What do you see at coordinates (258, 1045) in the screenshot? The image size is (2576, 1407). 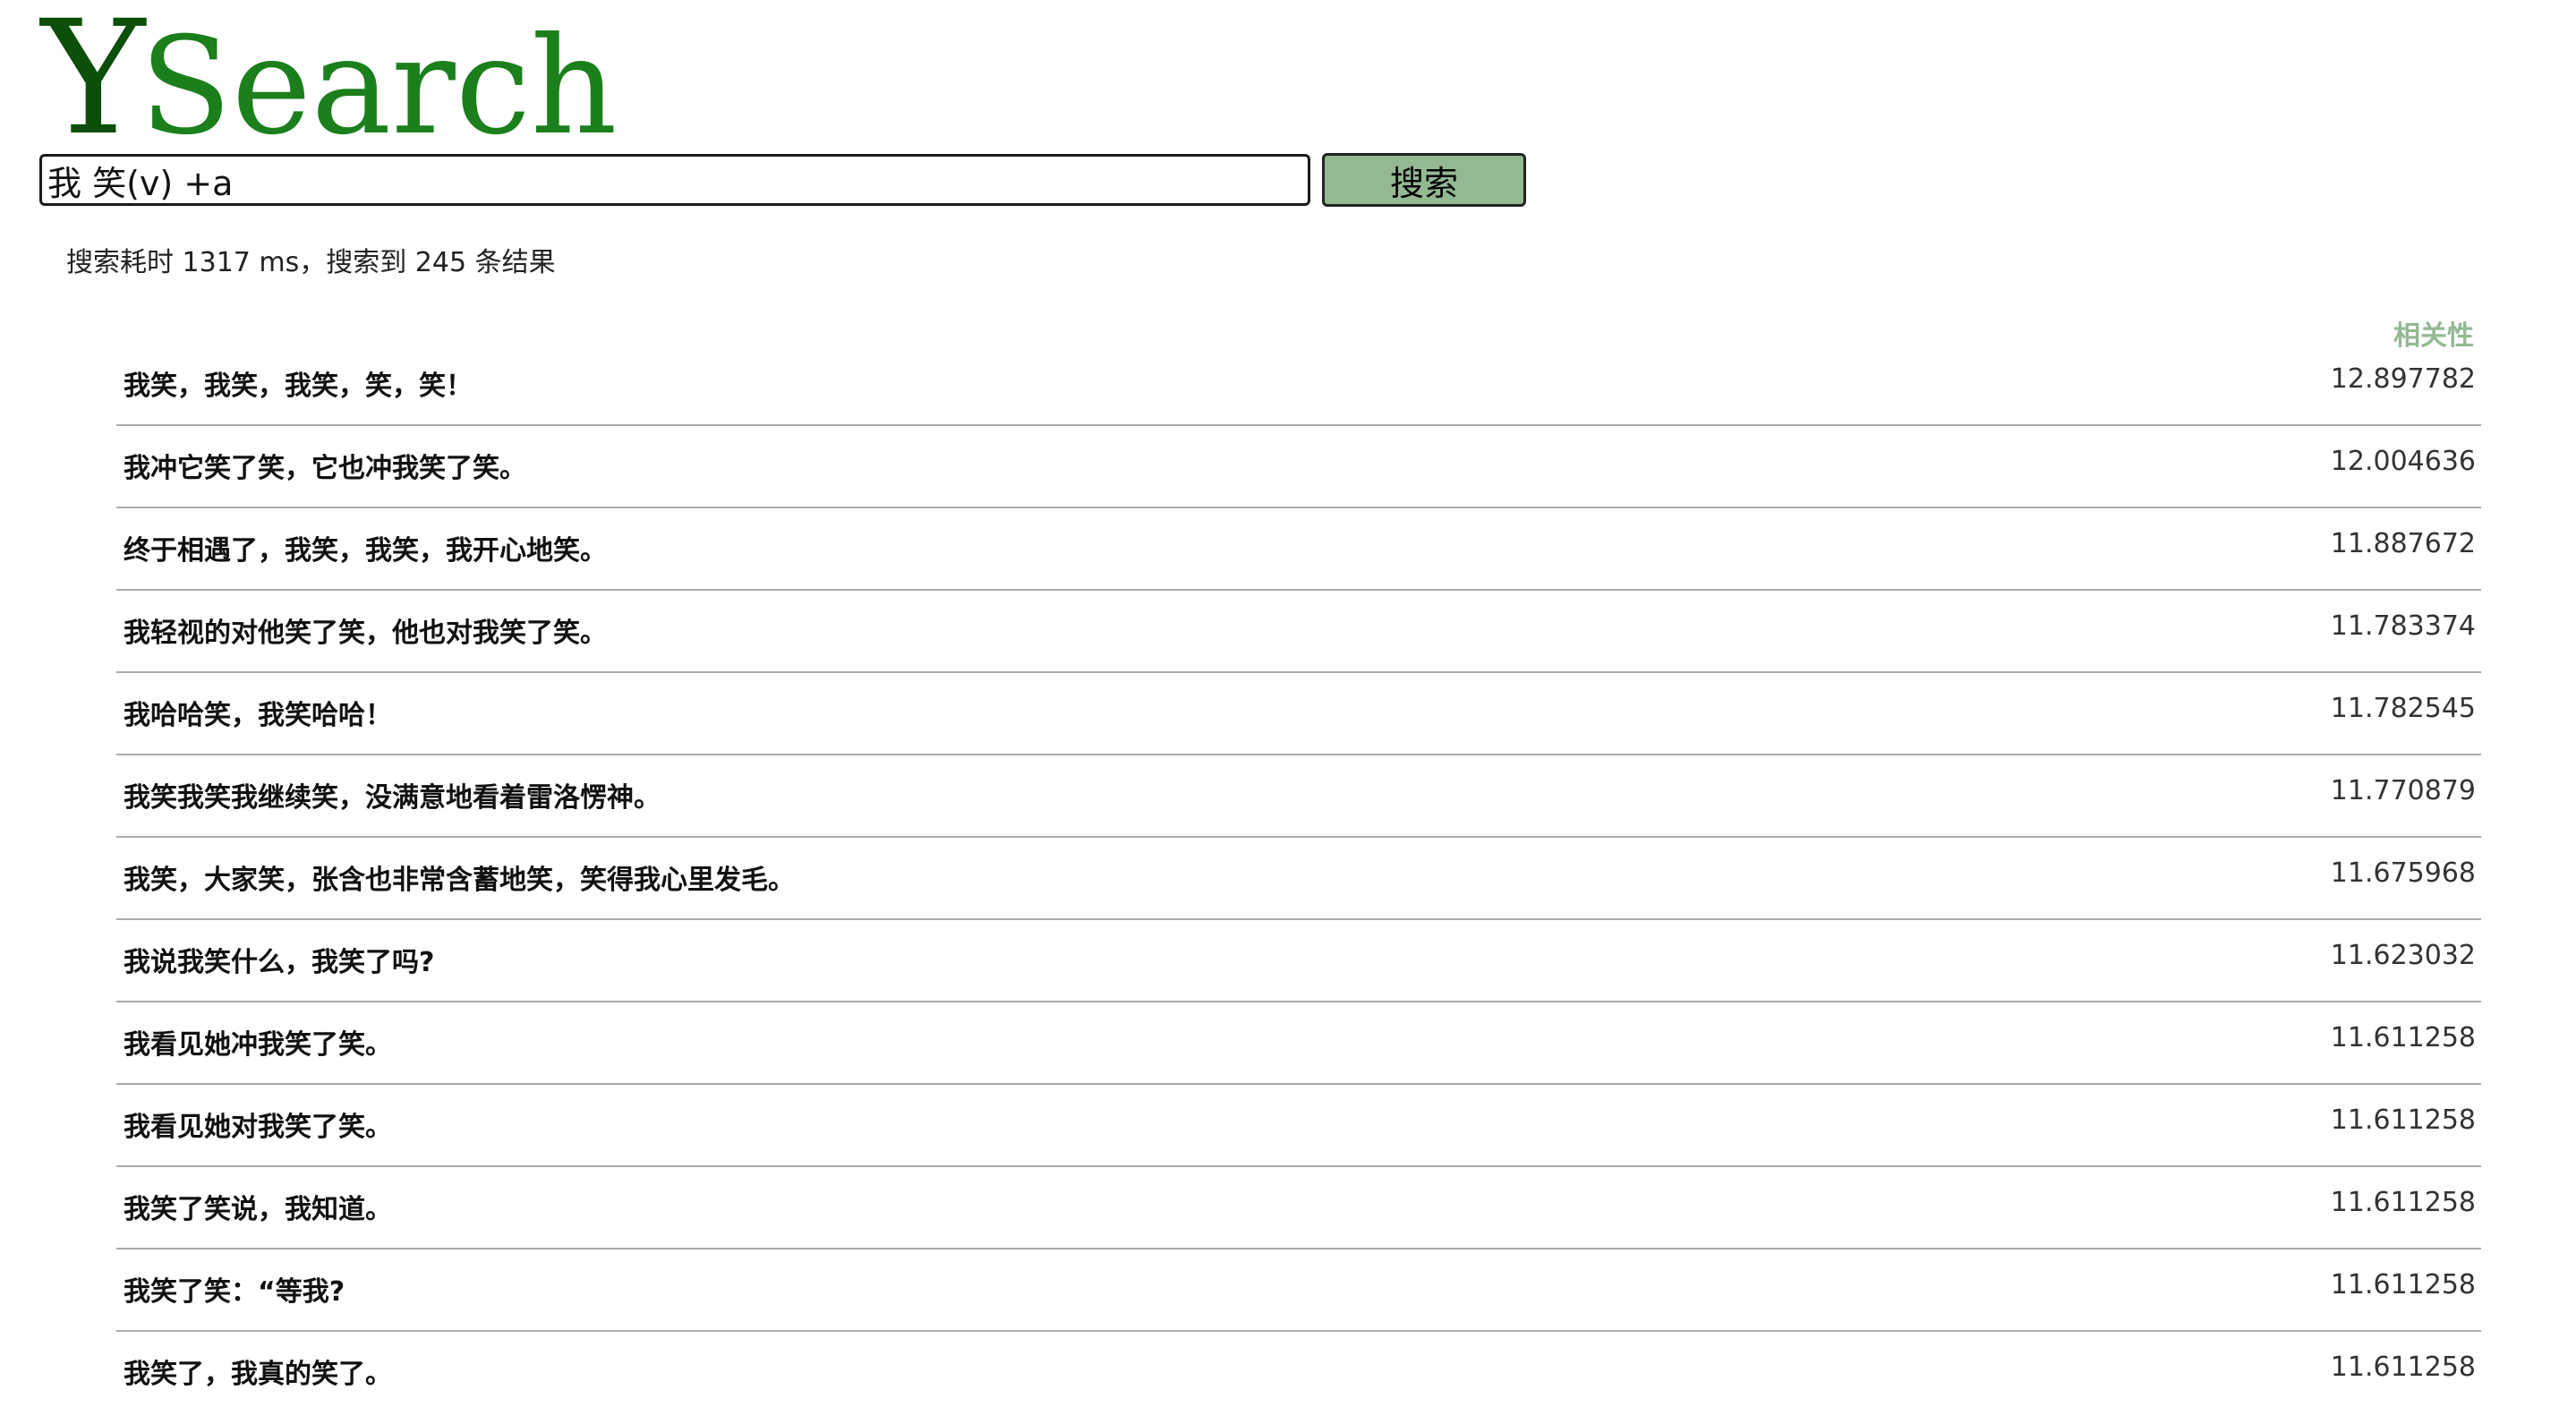 I see `result-text: 我看见她冲我笑了笑。` at bounding box center [258, 1045].